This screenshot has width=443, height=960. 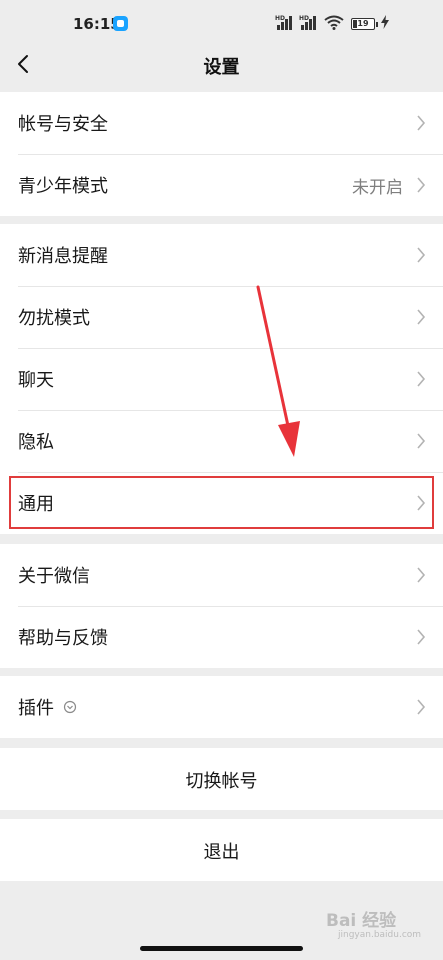 I want to click on app-notification-icon, so click(x=120, y=23).